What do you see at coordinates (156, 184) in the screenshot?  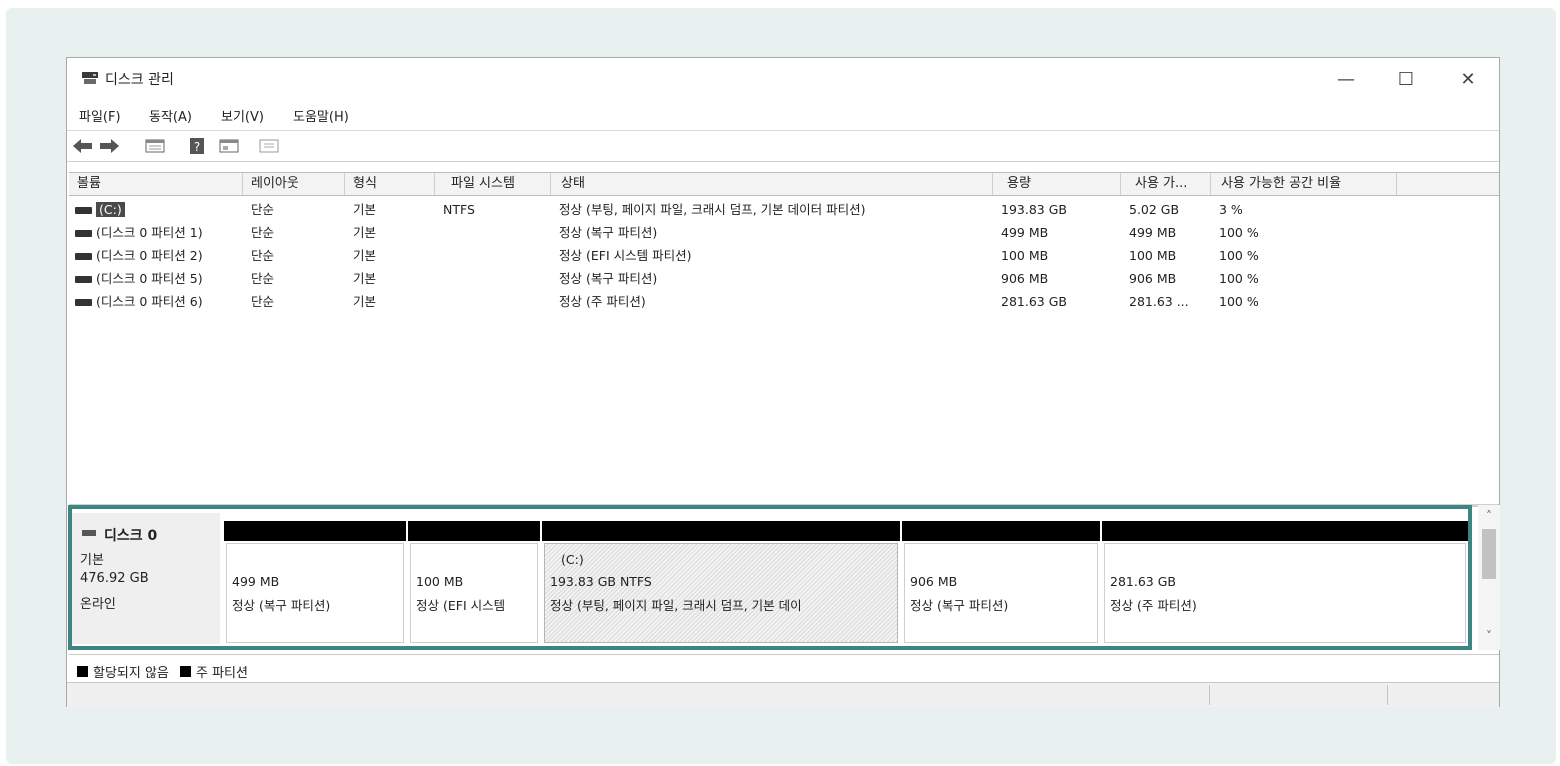 I see `column-header-volume: 볼륨` at bounding box center [156, 184].